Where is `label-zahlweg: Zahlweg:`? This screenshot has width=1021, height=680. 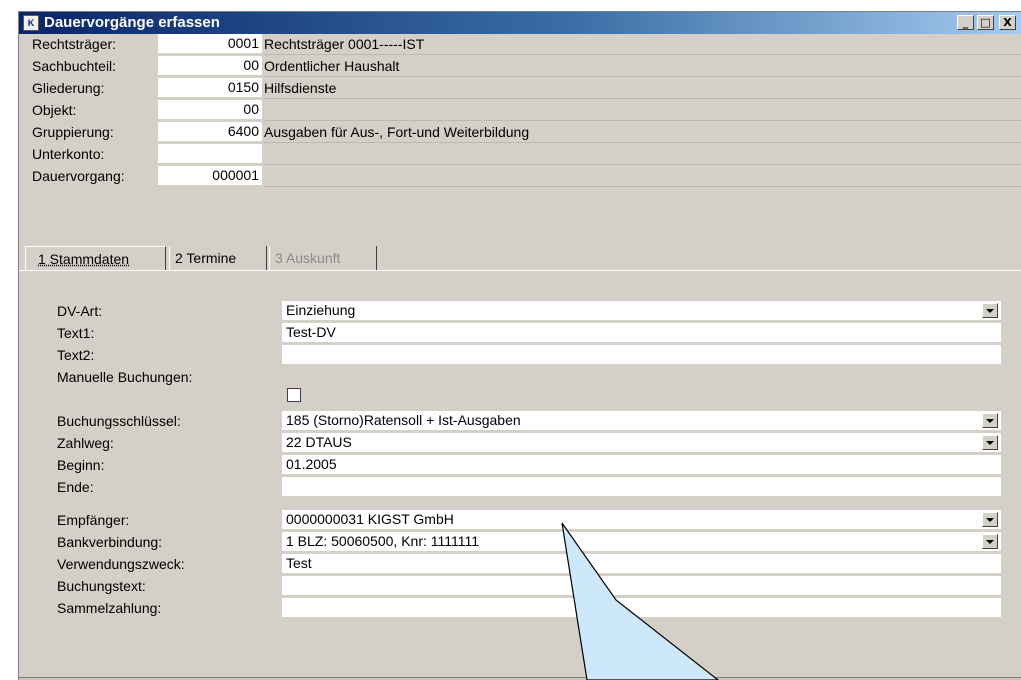
label-zahlweg: Zahlweg: is located at coordinates (85, 443).